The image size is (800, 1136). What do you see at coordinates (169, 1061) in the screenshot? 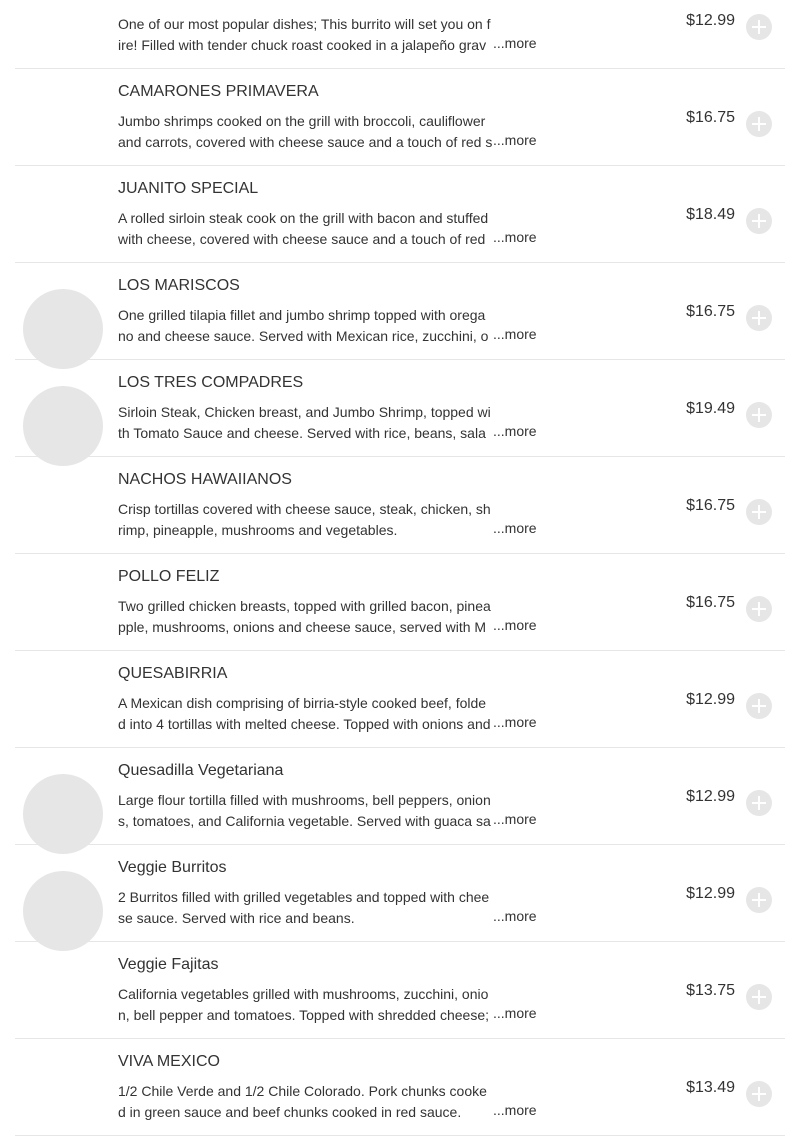
I see `item-name: VIVA MEXICO` at bounding box center [169, 1061].